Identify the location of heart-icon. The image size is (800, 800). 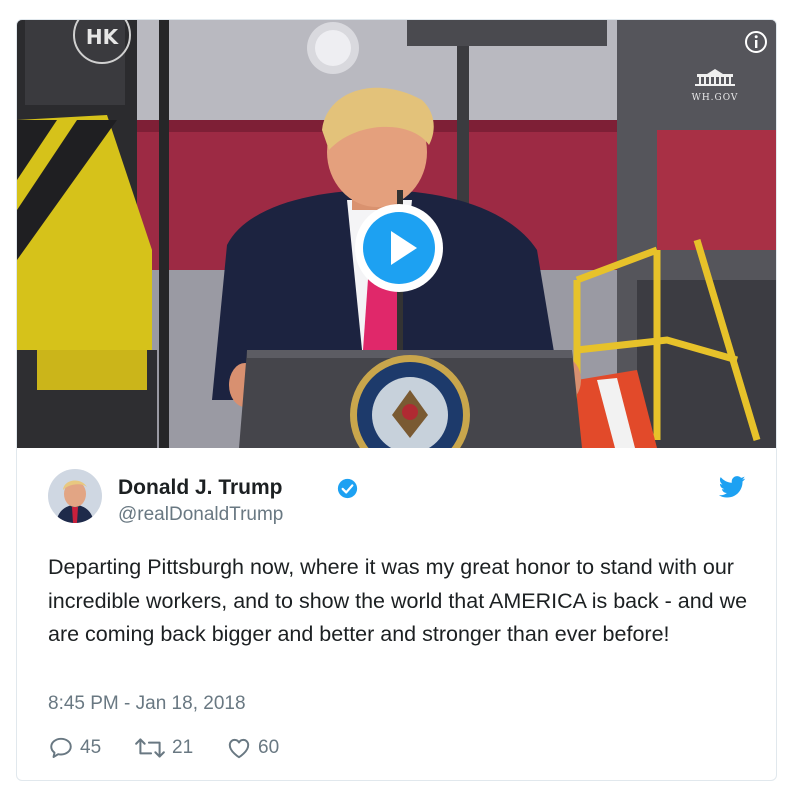
(239, 748).